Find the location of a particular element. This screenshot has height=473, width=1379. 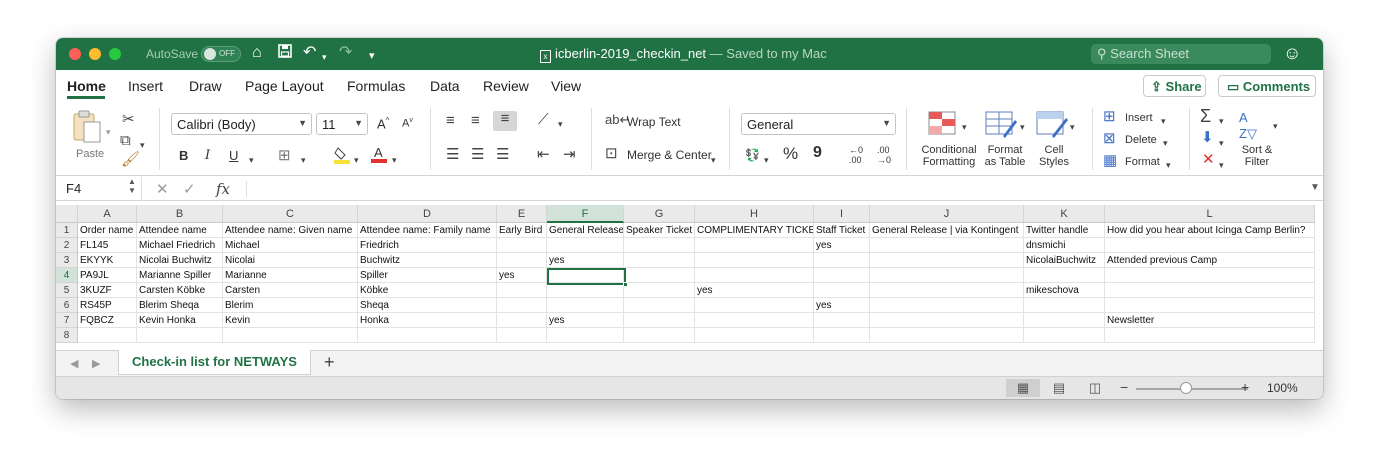

underline-dropdown-icon: ▾ is located at coordinates (251, 160).